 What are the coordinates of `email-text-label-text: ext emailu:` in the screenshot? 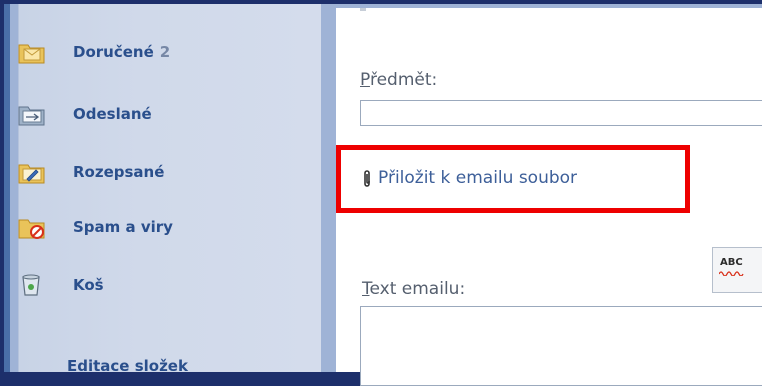 It's located at (417, 289).